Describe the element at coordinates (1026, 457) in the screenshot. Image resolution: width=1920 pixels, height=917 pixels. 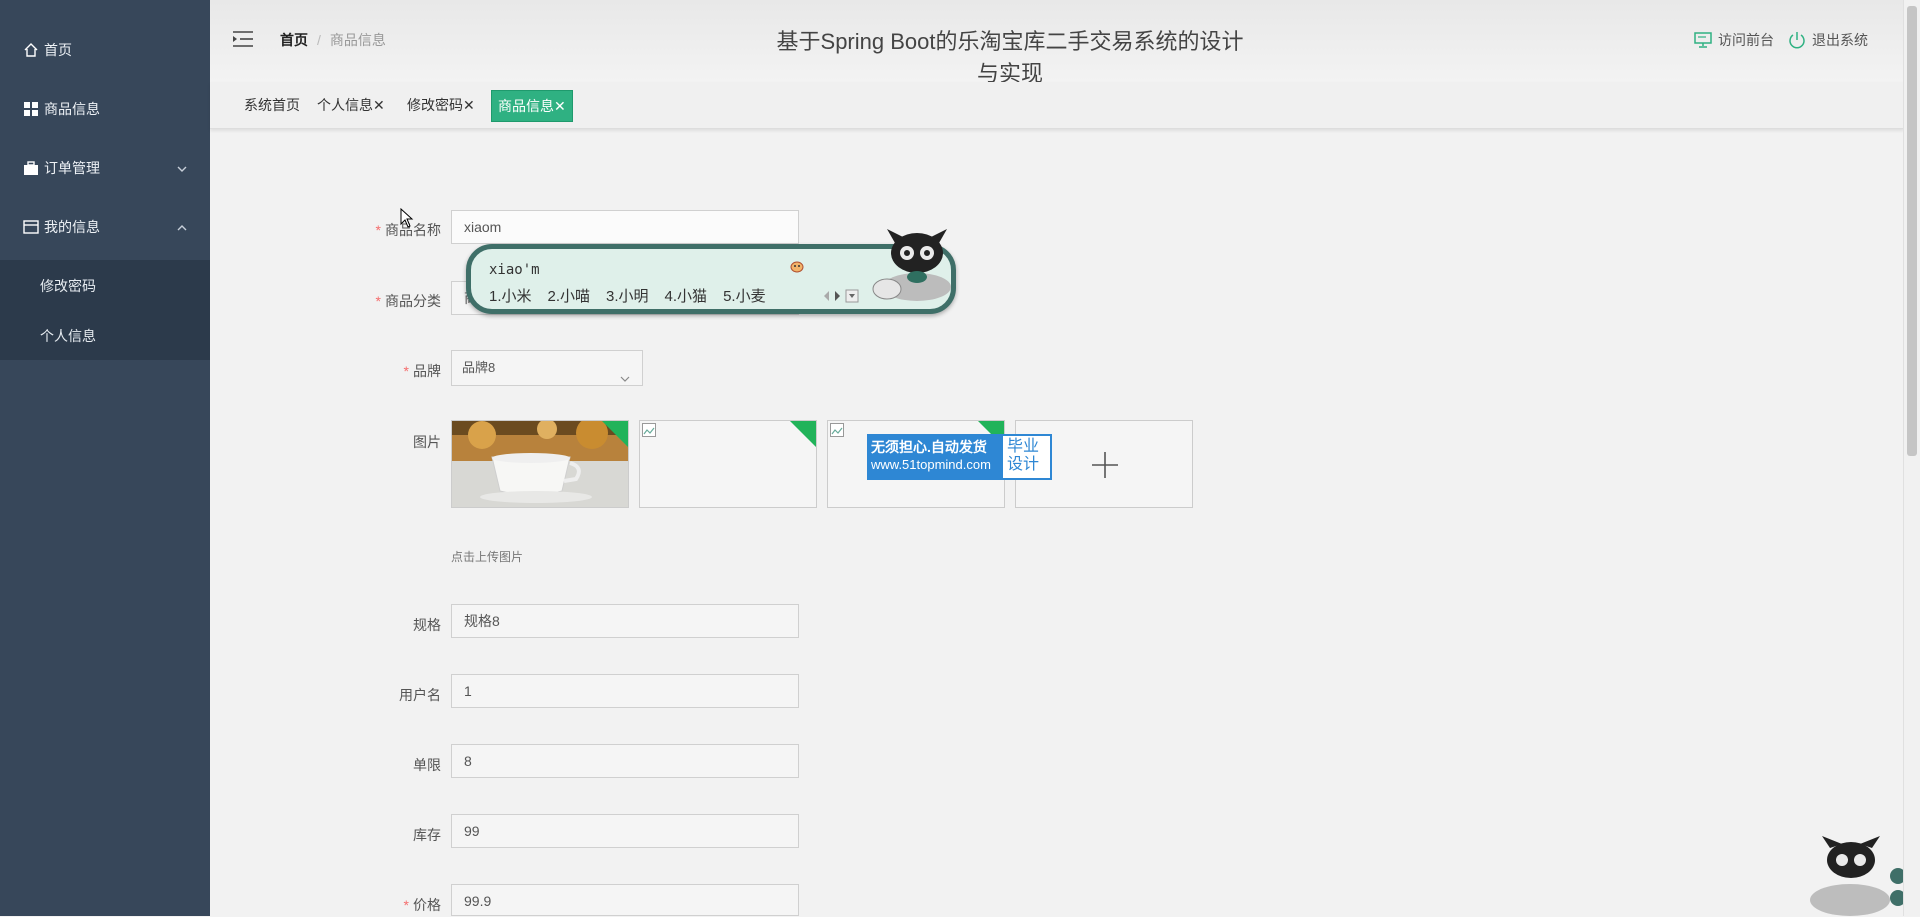
I see `watermark-side-text: 毕业设计` at that location.